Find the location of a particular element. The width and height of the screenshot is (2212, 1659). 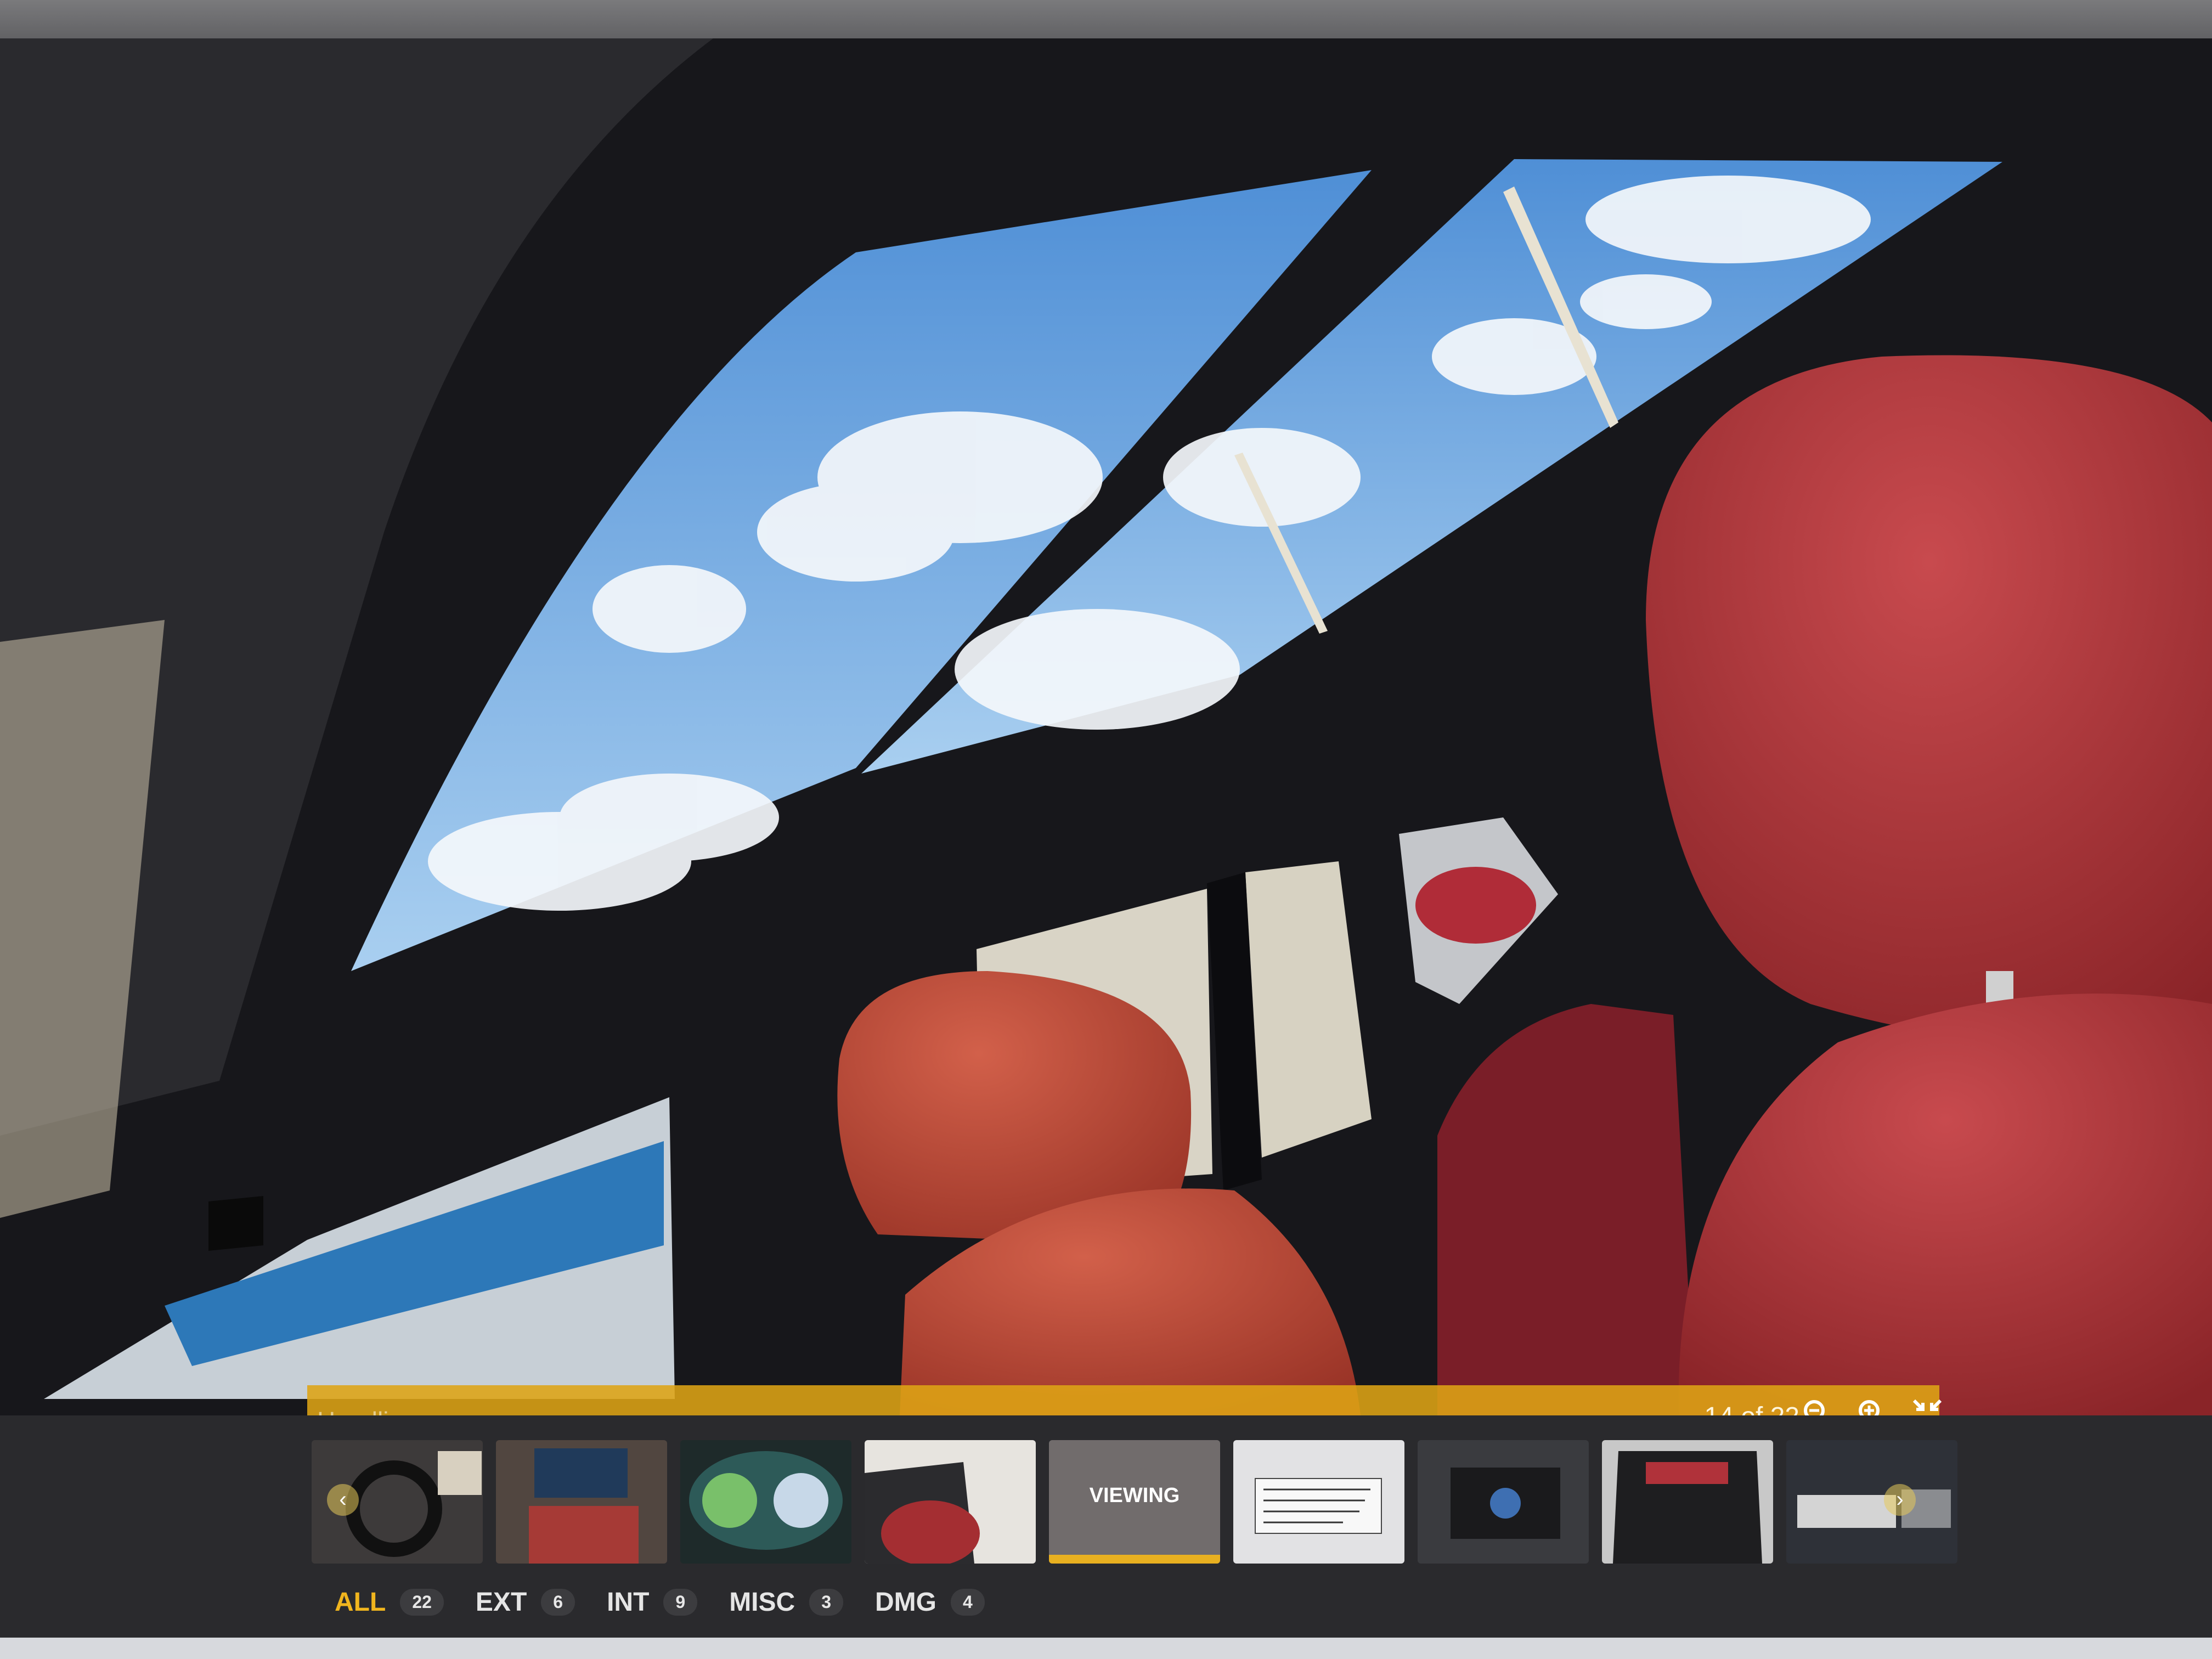

viewing-label: VIEWING is located at coordinates (1135, 1496).